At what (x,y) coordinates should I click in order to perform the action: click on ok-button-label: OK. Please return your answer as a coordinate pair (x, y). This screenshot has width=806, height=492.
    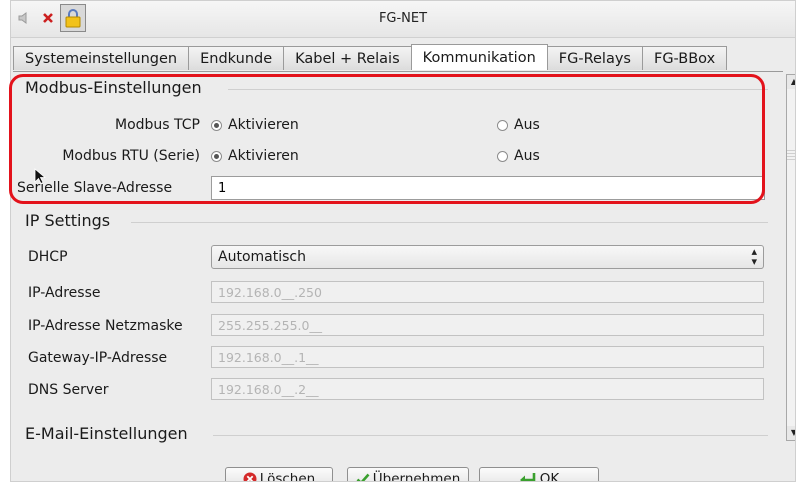
    Looking at the image, I should click on (549, 476).